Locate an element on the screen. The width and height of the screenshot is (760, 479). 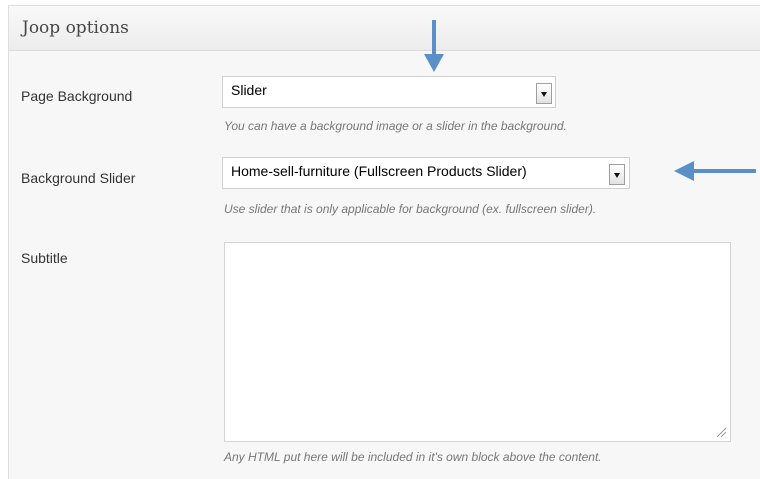
page-background-value: Slider is located at coordinates (249, 90).